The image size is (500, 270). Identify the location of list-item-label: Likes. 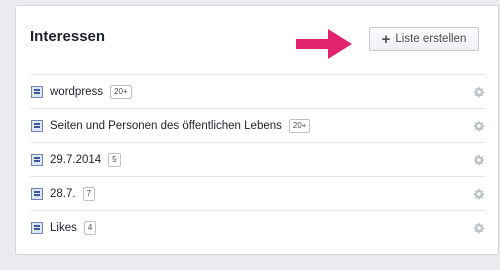
(63, 228).